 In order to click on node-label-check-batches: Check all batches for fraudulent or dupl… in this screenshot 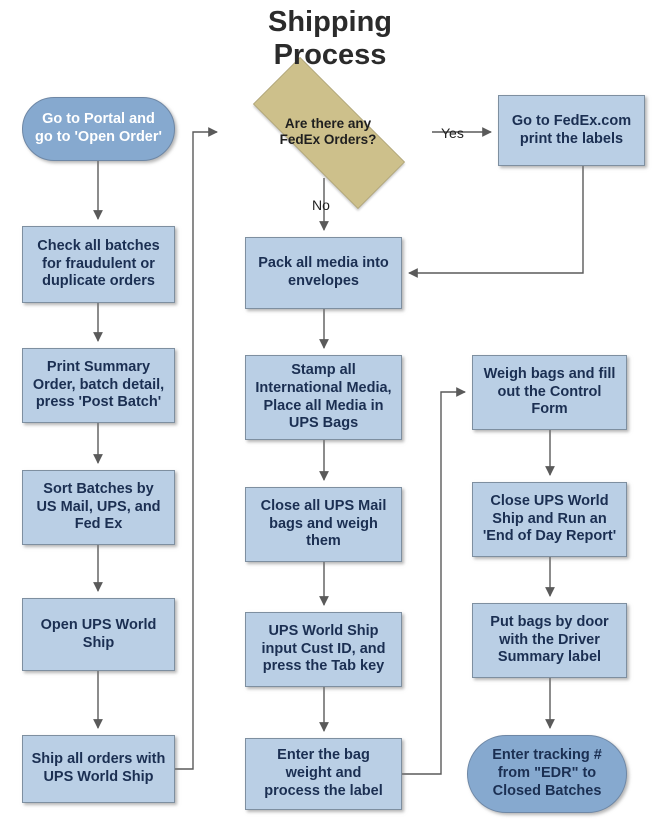, I will do `click(98, 263)`.